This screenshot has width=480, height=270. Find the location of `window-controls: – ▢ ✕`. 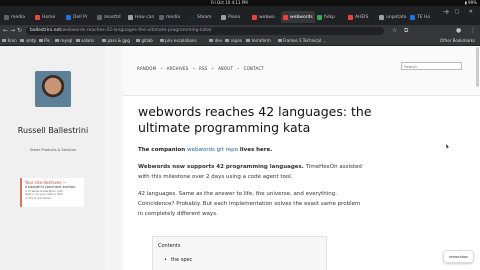

window-controls: – ▢ ✕ is located at coordinates (459, 12).